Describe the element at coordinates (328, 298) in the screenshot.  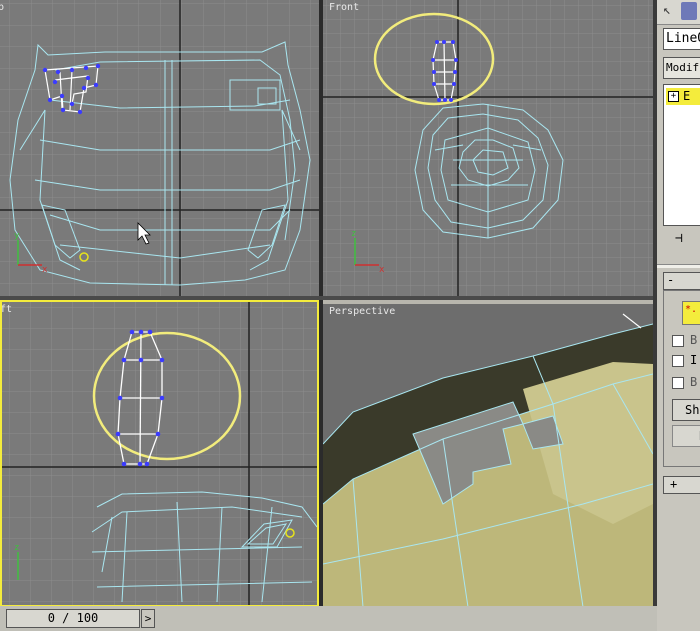
I see `viewport-divider-horizontal` at that location.